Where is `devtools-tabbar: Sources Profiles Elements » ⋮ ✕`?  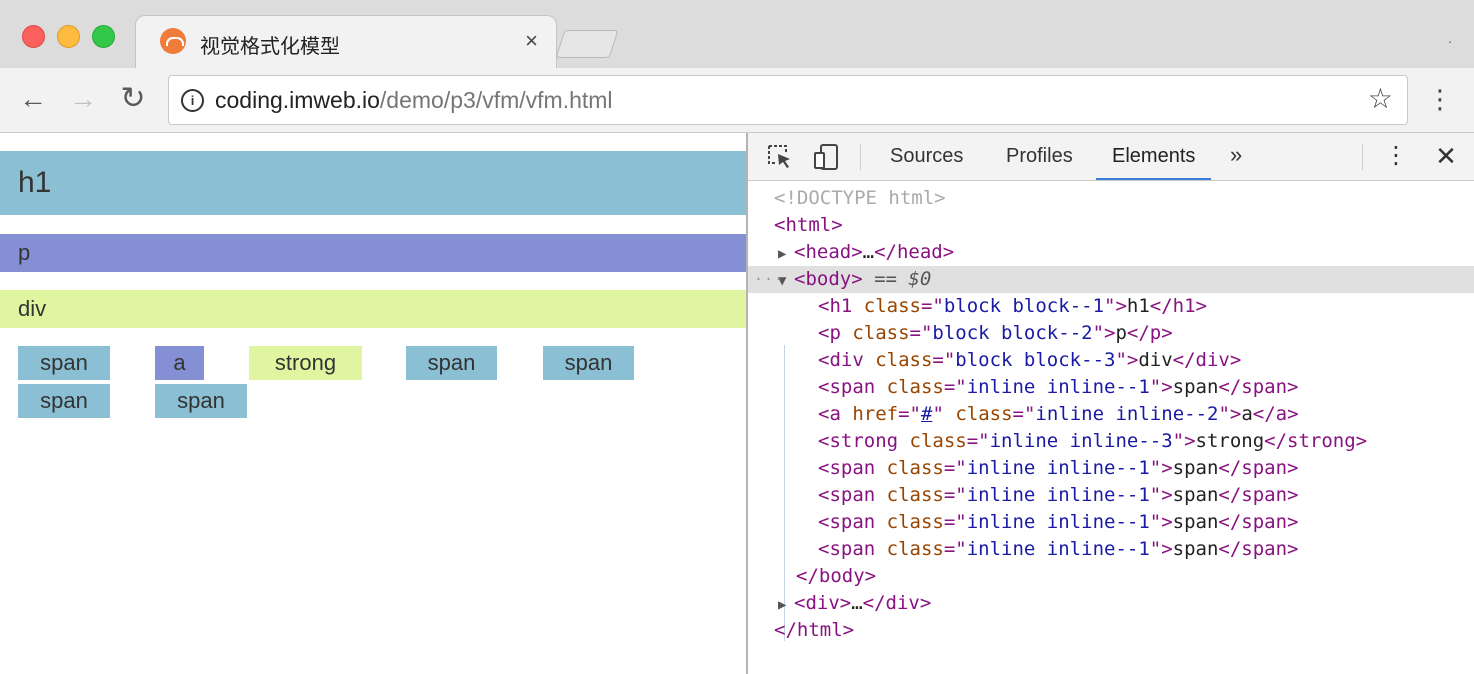
devtools-tabbar: Sources Profiles Elements » ⋮ ✕ is located at coordinates (1111, 157).